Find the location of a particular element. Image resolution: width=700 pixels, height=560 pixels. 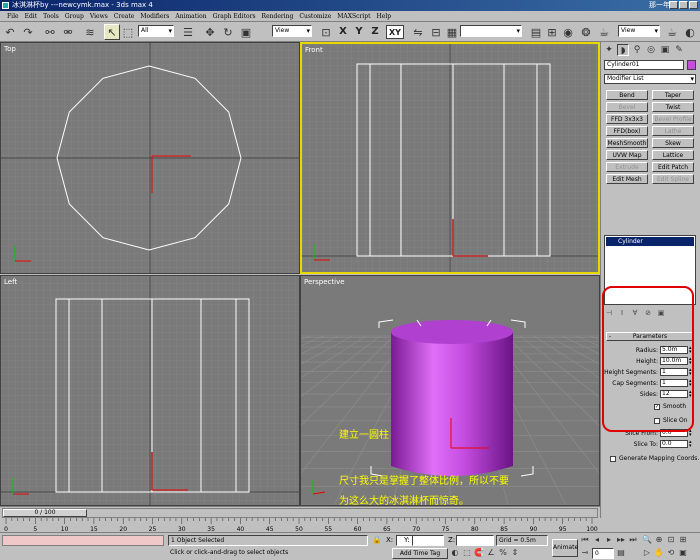

stack-item-cylinder: Cylinder is located at coordinates (650, 241).